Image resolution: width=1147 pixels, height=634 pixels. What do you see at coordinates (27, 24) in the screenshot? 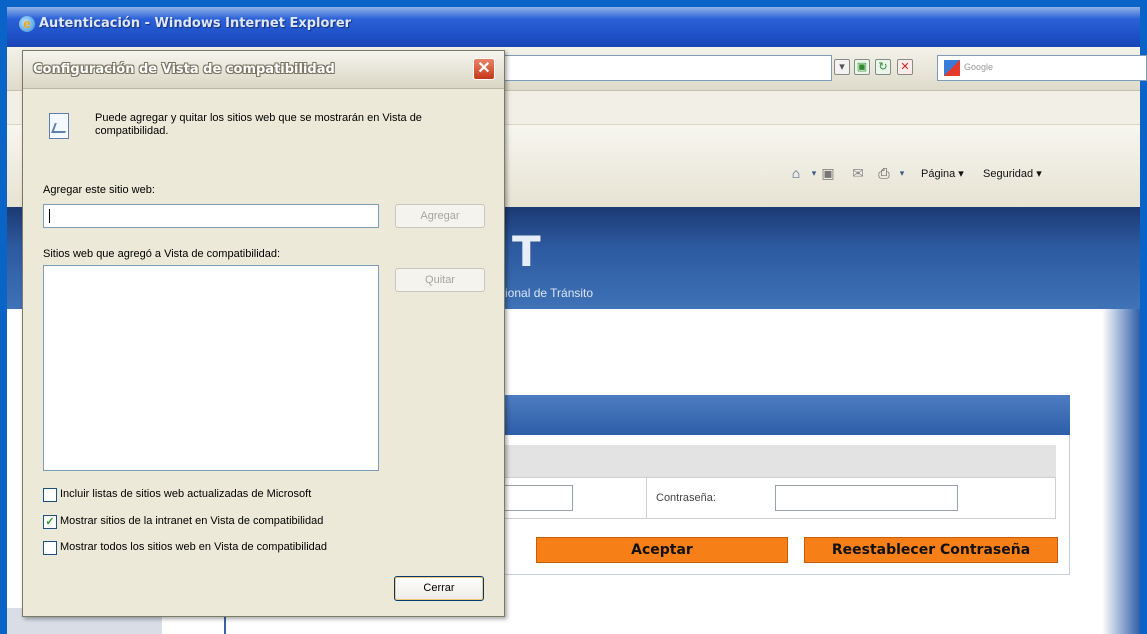
I see `internet-explorer-icon: e` at bounding box center [27, 24].